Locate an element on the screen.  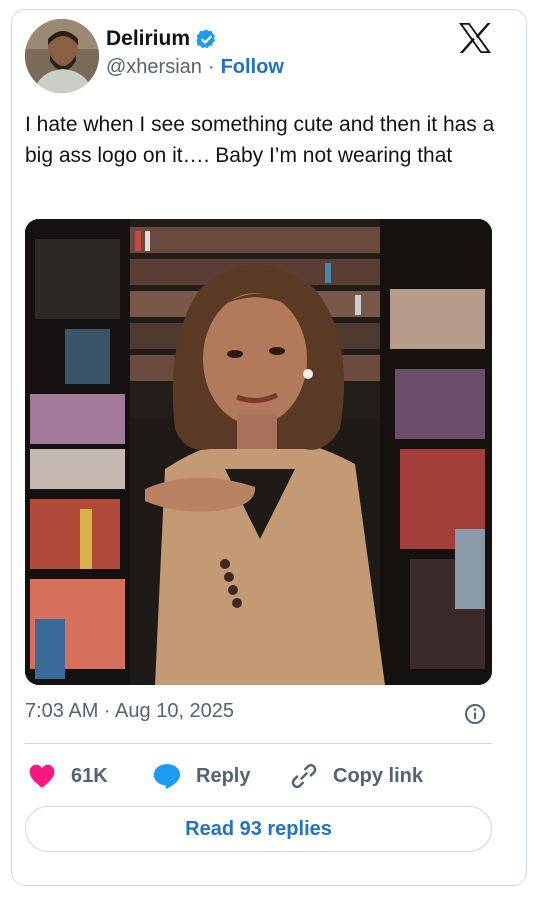
read-replies-button: Read 93 replies is located at coordinates (258, 829).